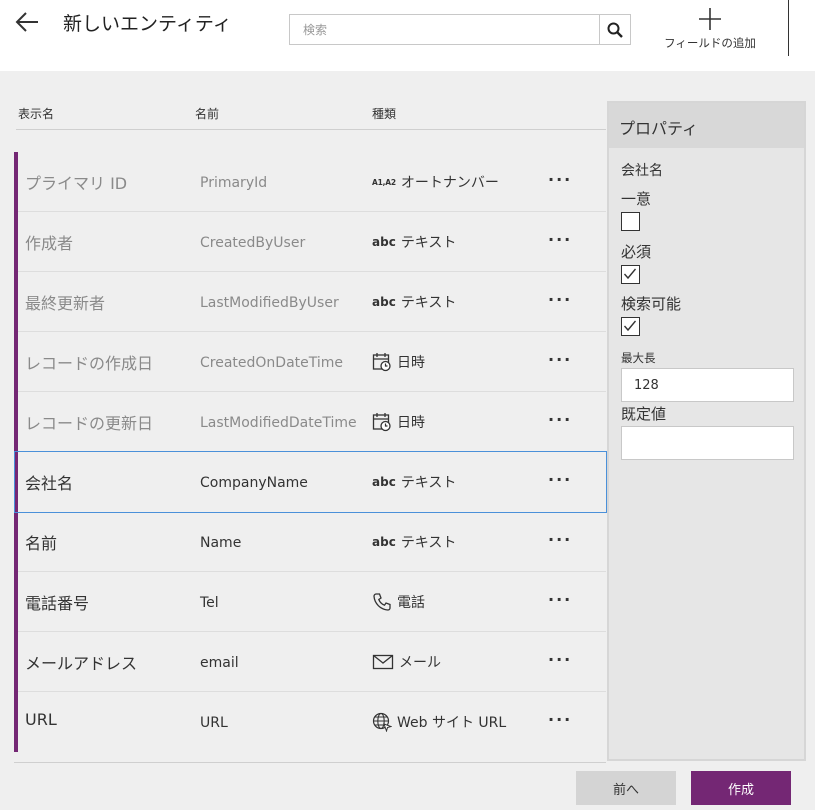 The width and height of the screenshot is (815, 810). Describe the element at coordinates (214, 723) in the screenshot. I see `field-name: URL` at that location.